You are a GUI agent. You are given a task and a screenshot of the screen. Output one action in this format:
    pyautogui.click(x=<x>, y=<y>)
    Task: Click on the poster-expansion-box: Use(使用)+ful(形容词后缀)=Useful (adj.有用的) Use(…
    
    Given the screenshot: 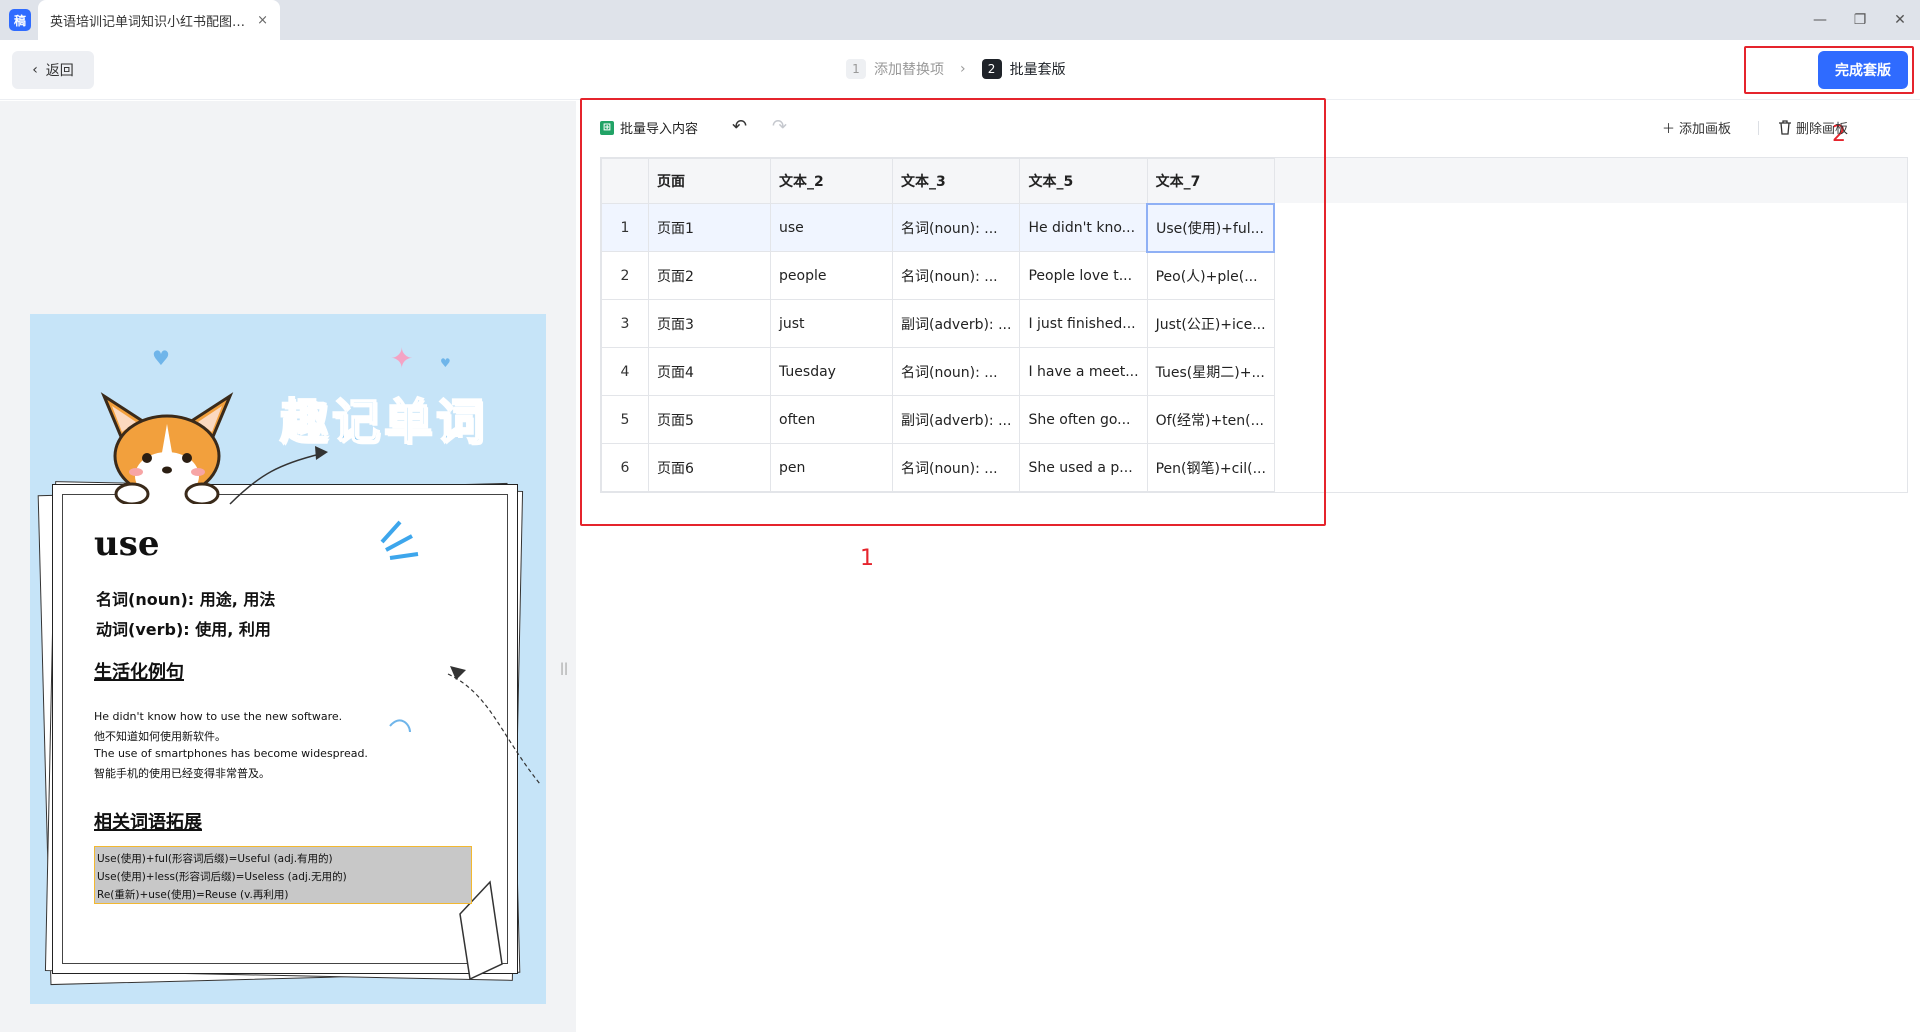 What is the action you would take?
    pyautogui.click(x=283, y=875)
    